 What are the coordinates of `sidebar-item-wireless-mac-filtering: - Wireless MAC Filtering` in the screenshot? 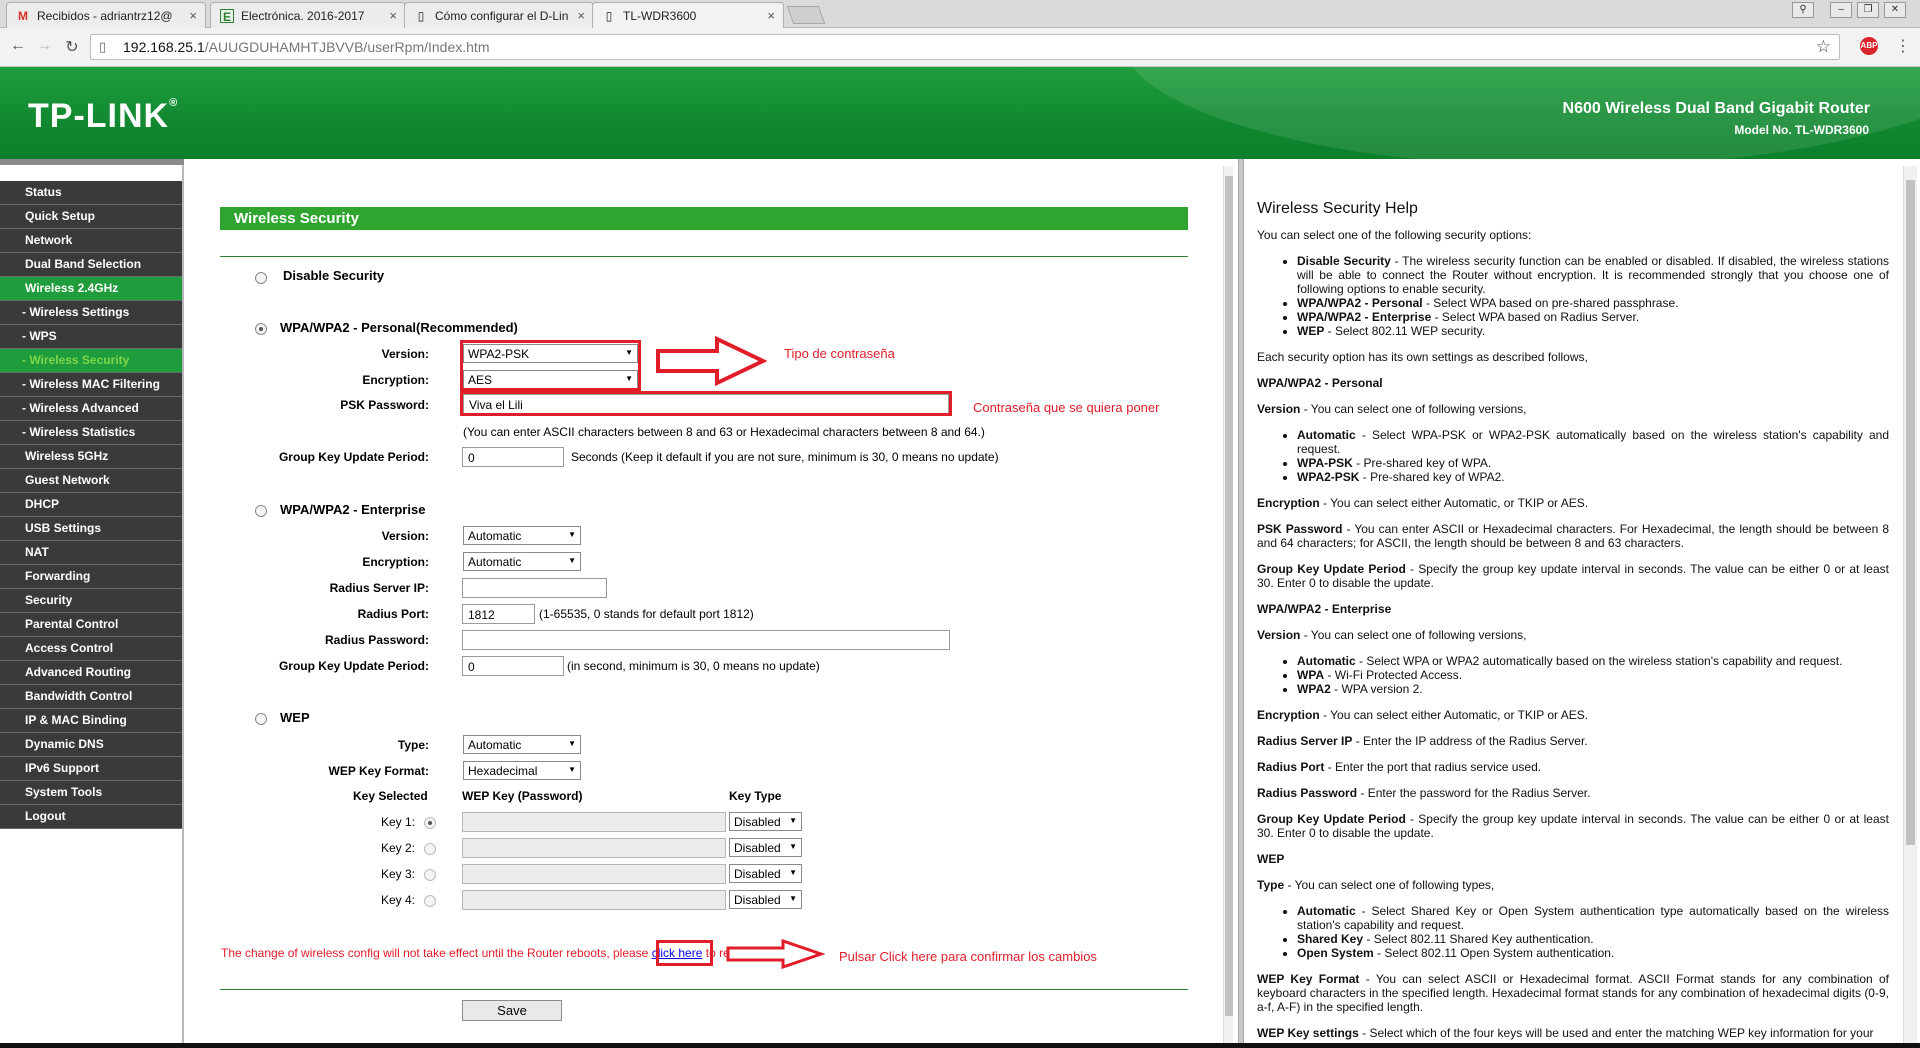 It's located at (91, 385).